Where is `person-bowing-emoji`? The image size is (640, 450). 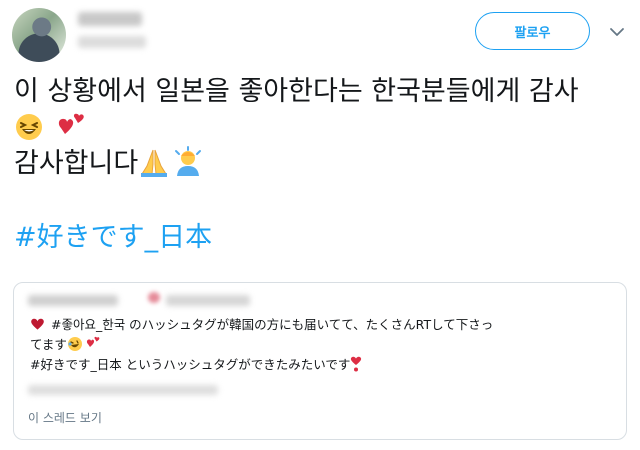
person-bowing-emoji is located at coordinates (188, 161).